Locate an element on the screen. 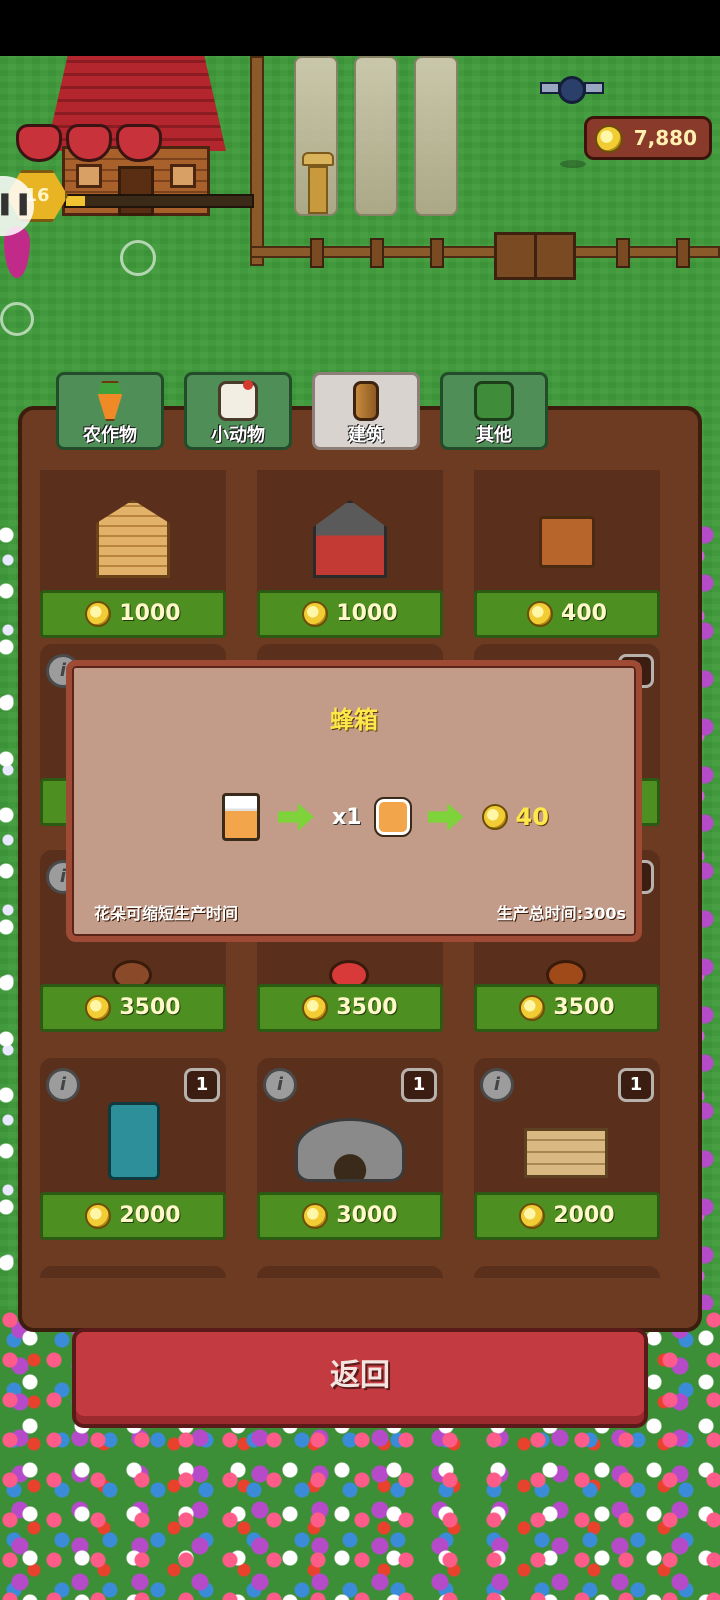 Image resolution: width=720 pixels, height=1600 pixels. bird-body is located at coordinates (572, 90).